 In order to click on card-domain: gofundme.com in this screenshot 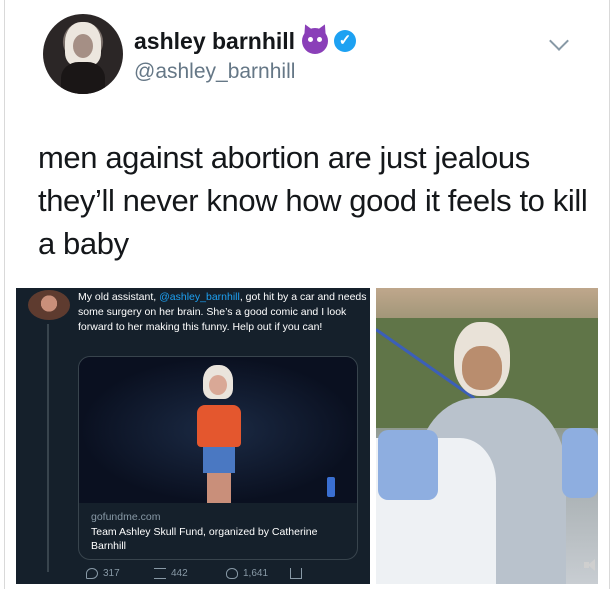, I will do `click(126, 517)`.